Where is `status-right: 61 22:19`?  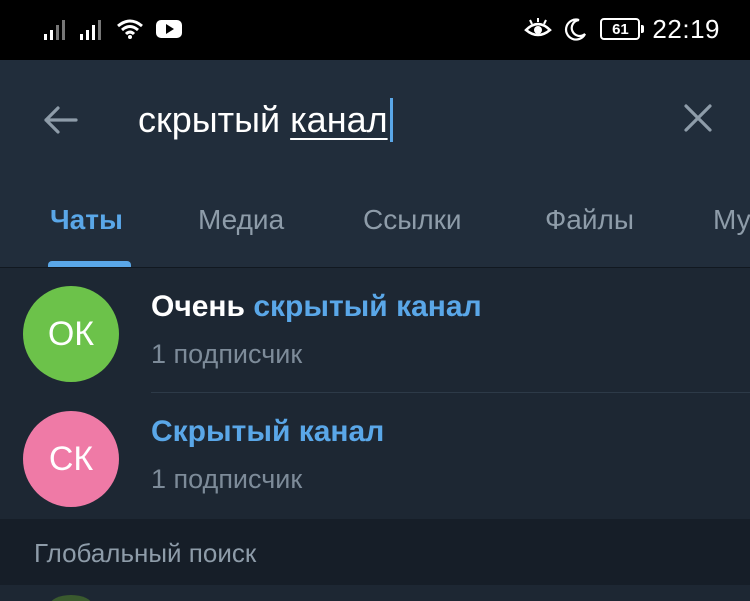
status-right: 61 22:19 is located at coordinates (622, 29).